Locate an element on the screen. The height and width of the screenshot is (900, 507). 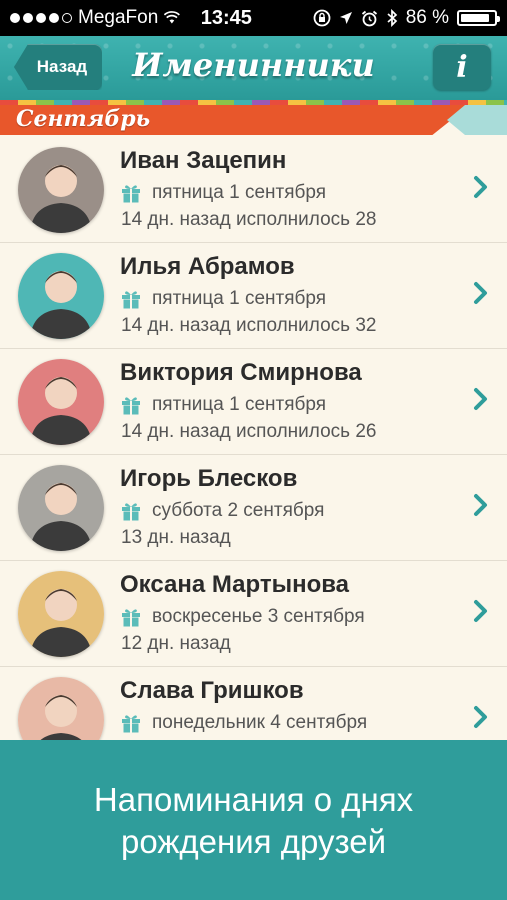
section-header: Сентябрь is located at coordinates (253, 121).